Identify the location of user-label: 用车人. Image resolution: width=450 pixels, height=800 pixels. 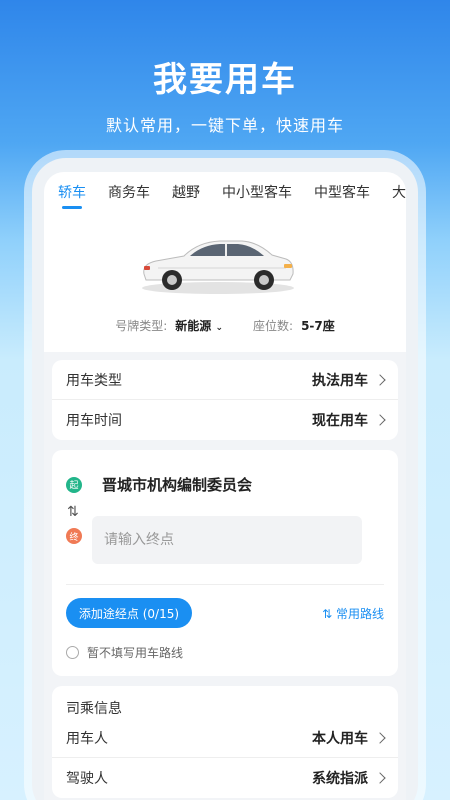
(87, 738).